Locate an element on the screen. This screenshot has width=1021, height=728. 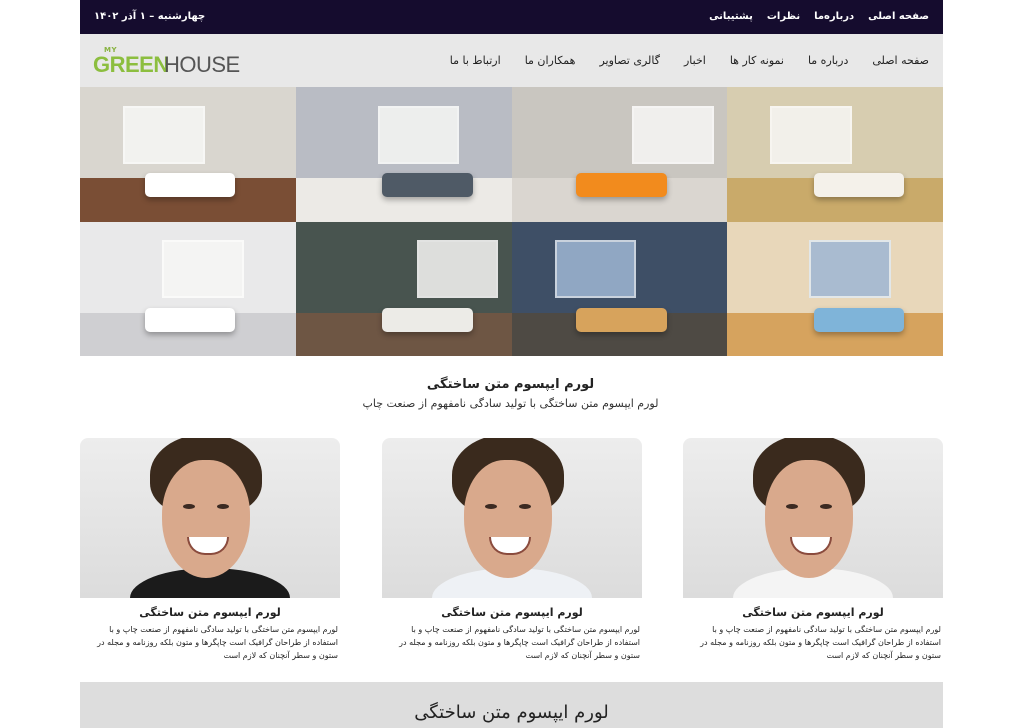
nav-item-portfolio: نمونه کار ها is located at coordinates (757, 60).